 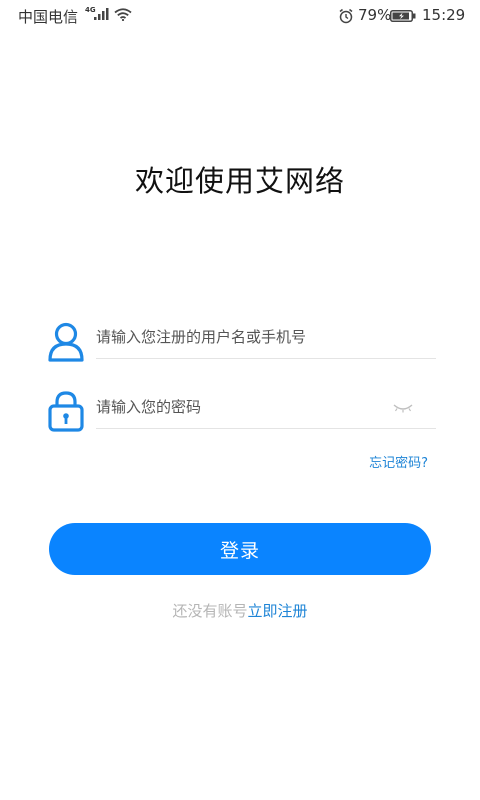 What do you see at coordinates (266, 428) in the screenshot?
I see `password-underline` at bounding box center [266, 428].